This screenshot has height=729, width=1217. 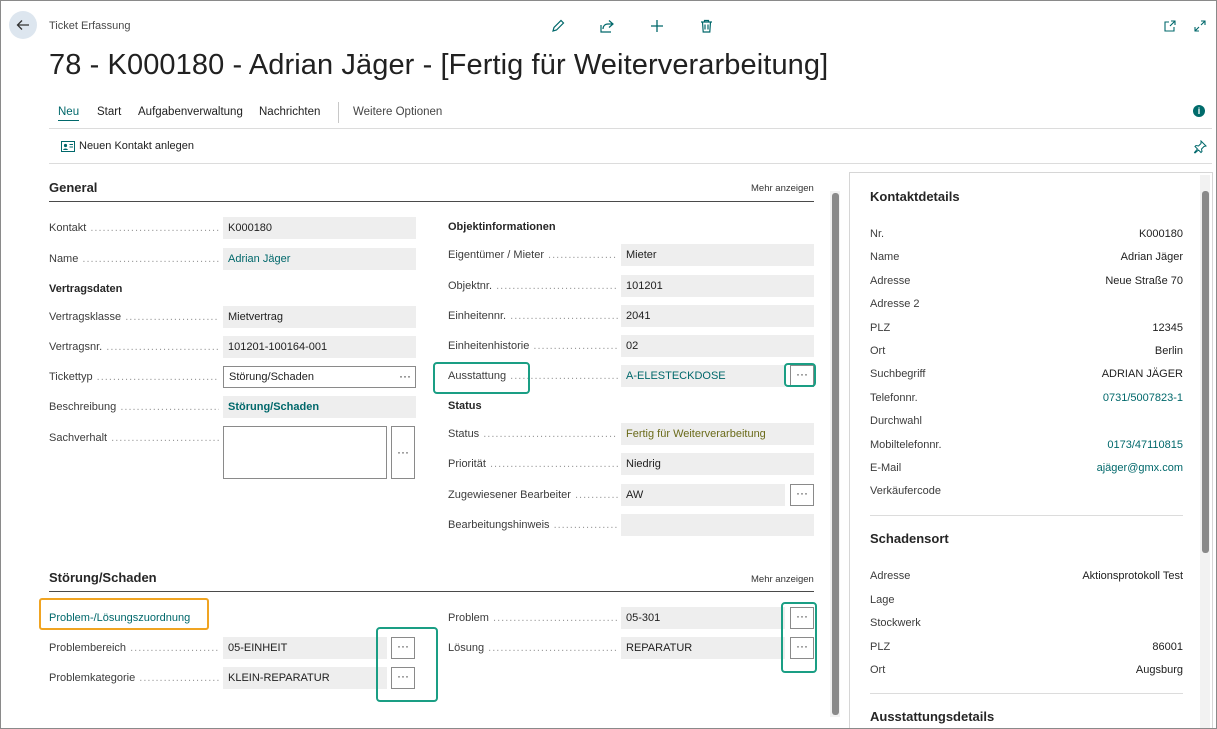 What do you see at coordinates (906, 444) in the screenshot?
I see `kontakt-key: Mobiltelefonnr.` at bounding box center [906, 444].